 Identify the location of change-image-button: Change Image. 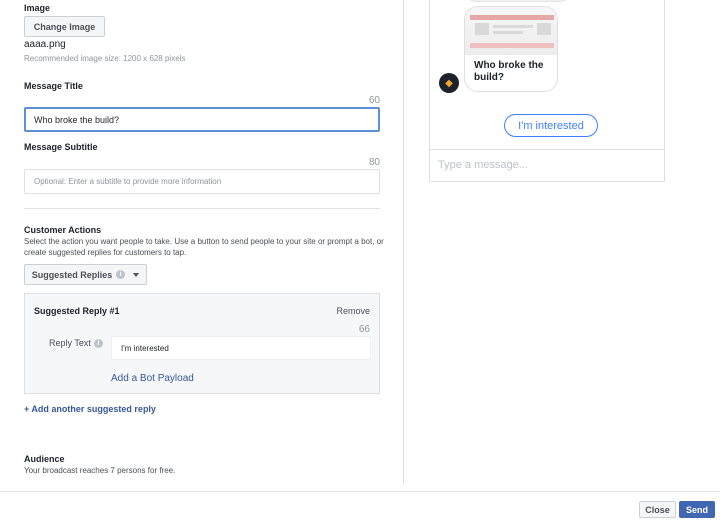
(64, 26).